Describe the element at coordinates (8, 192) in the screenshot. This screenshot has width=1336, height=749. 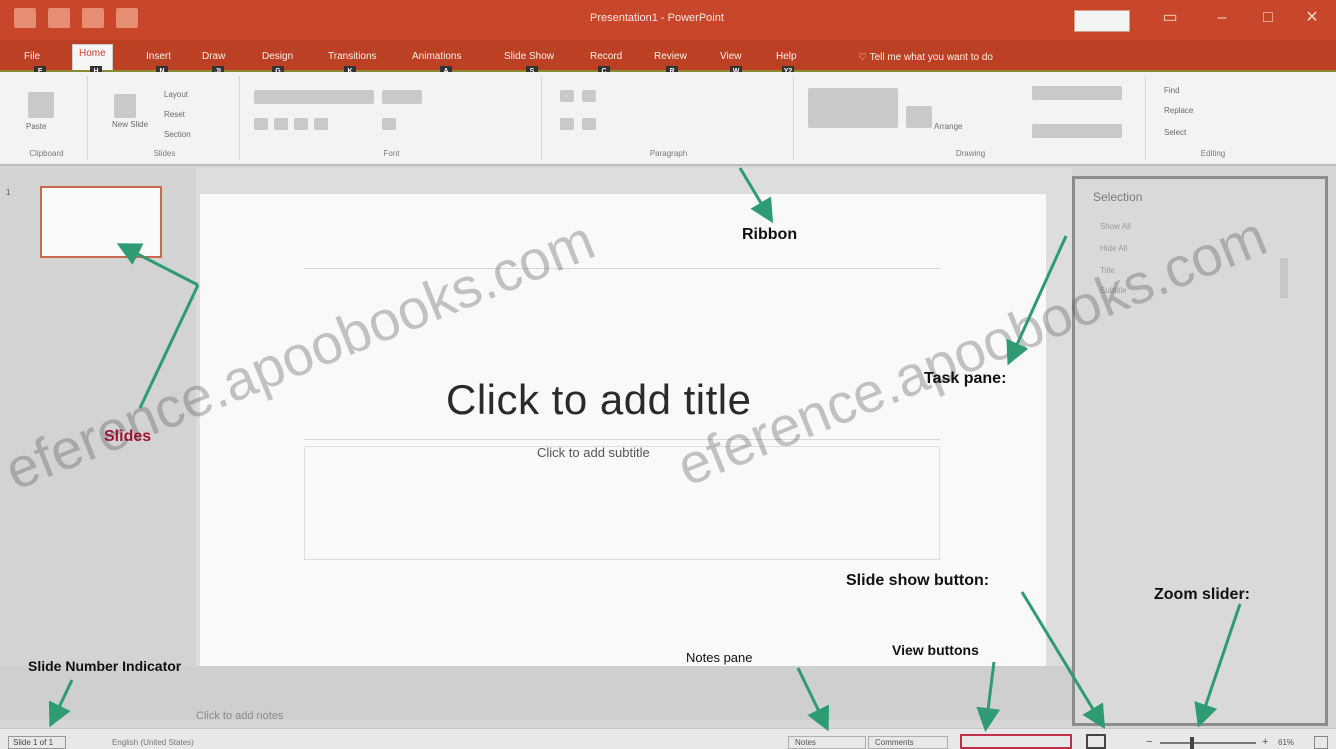
I see `slide-number-label: 1` at that location.